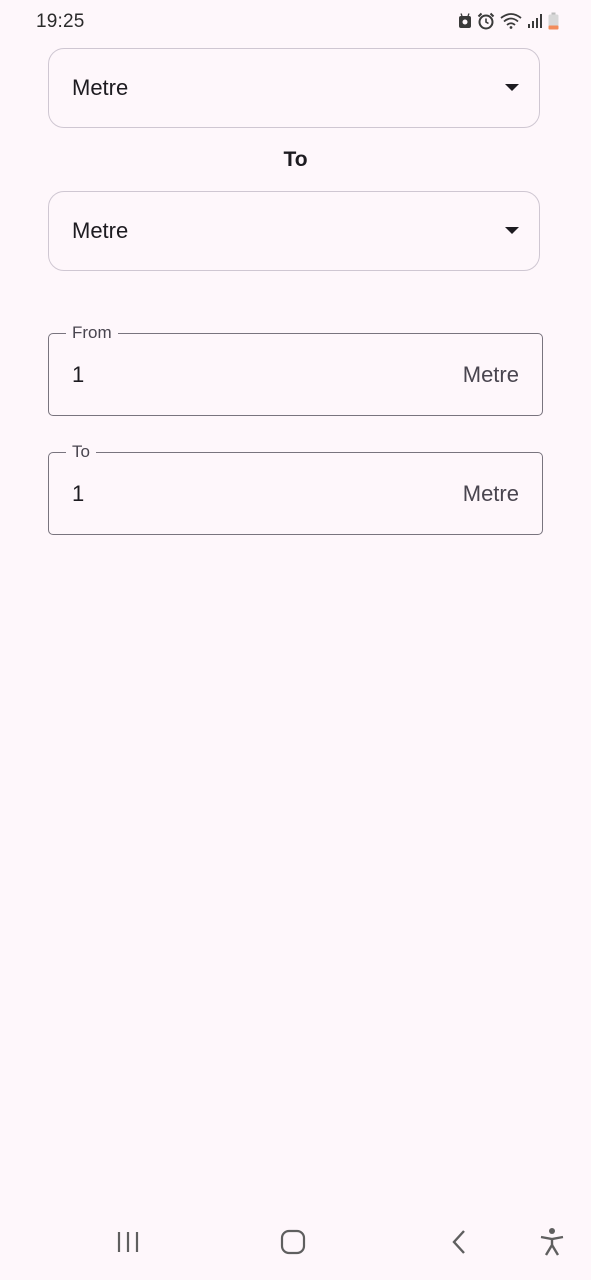 The width and height of the screenshot is (591, 1280). Describe the element at coordinates (294, 231) in the screenshot. I see `to-unit-select: Metre` at that location.